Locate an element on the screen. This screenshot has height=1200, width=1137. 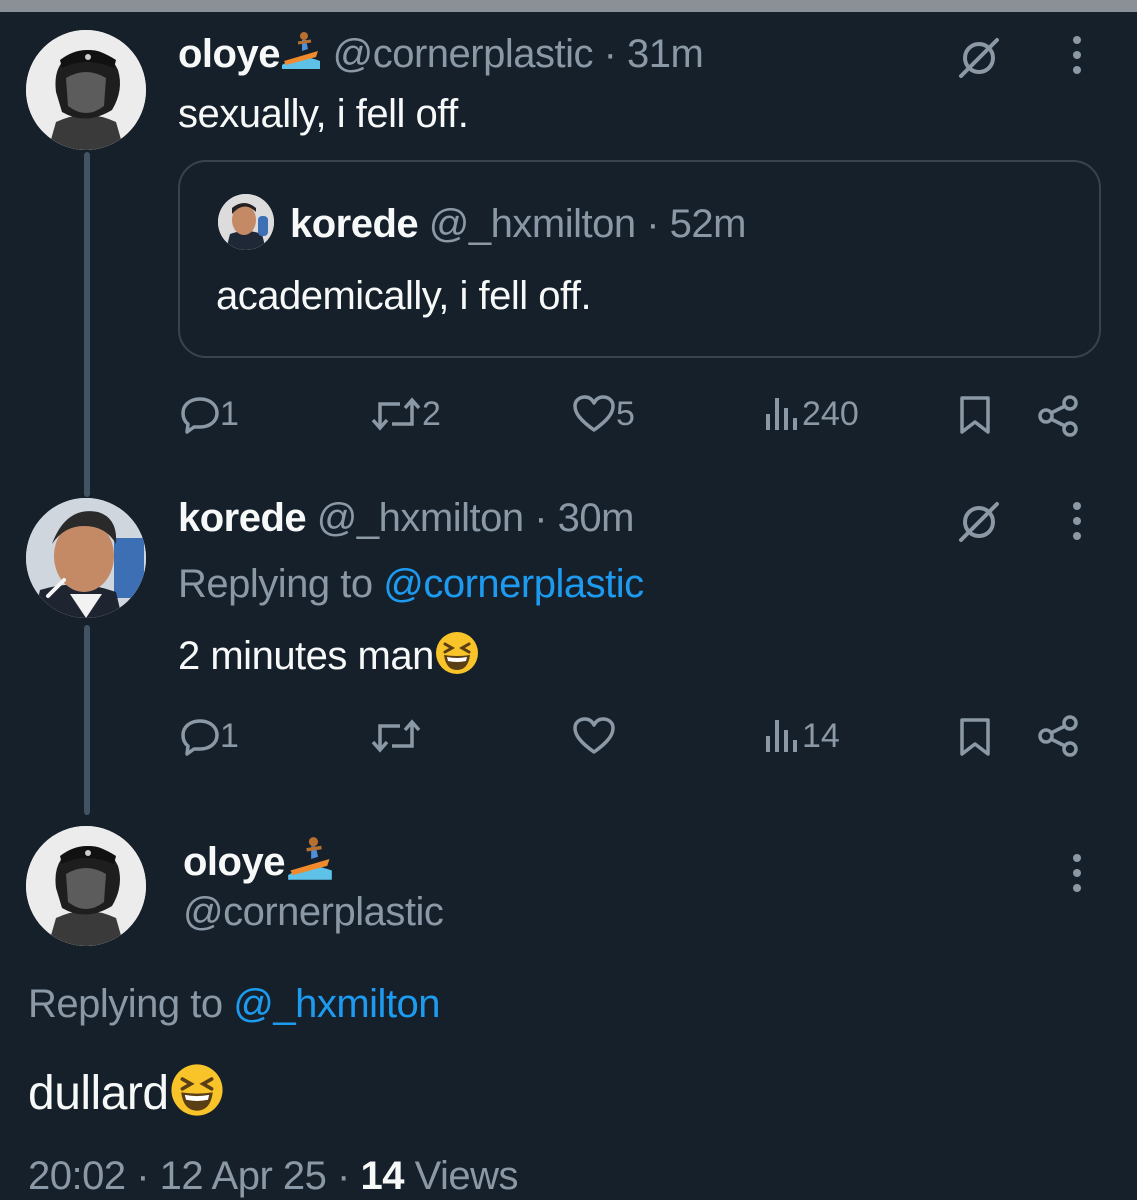
timestamp: 20:02 · 12 Apr 25 · is located at coordinates (189, 1176).